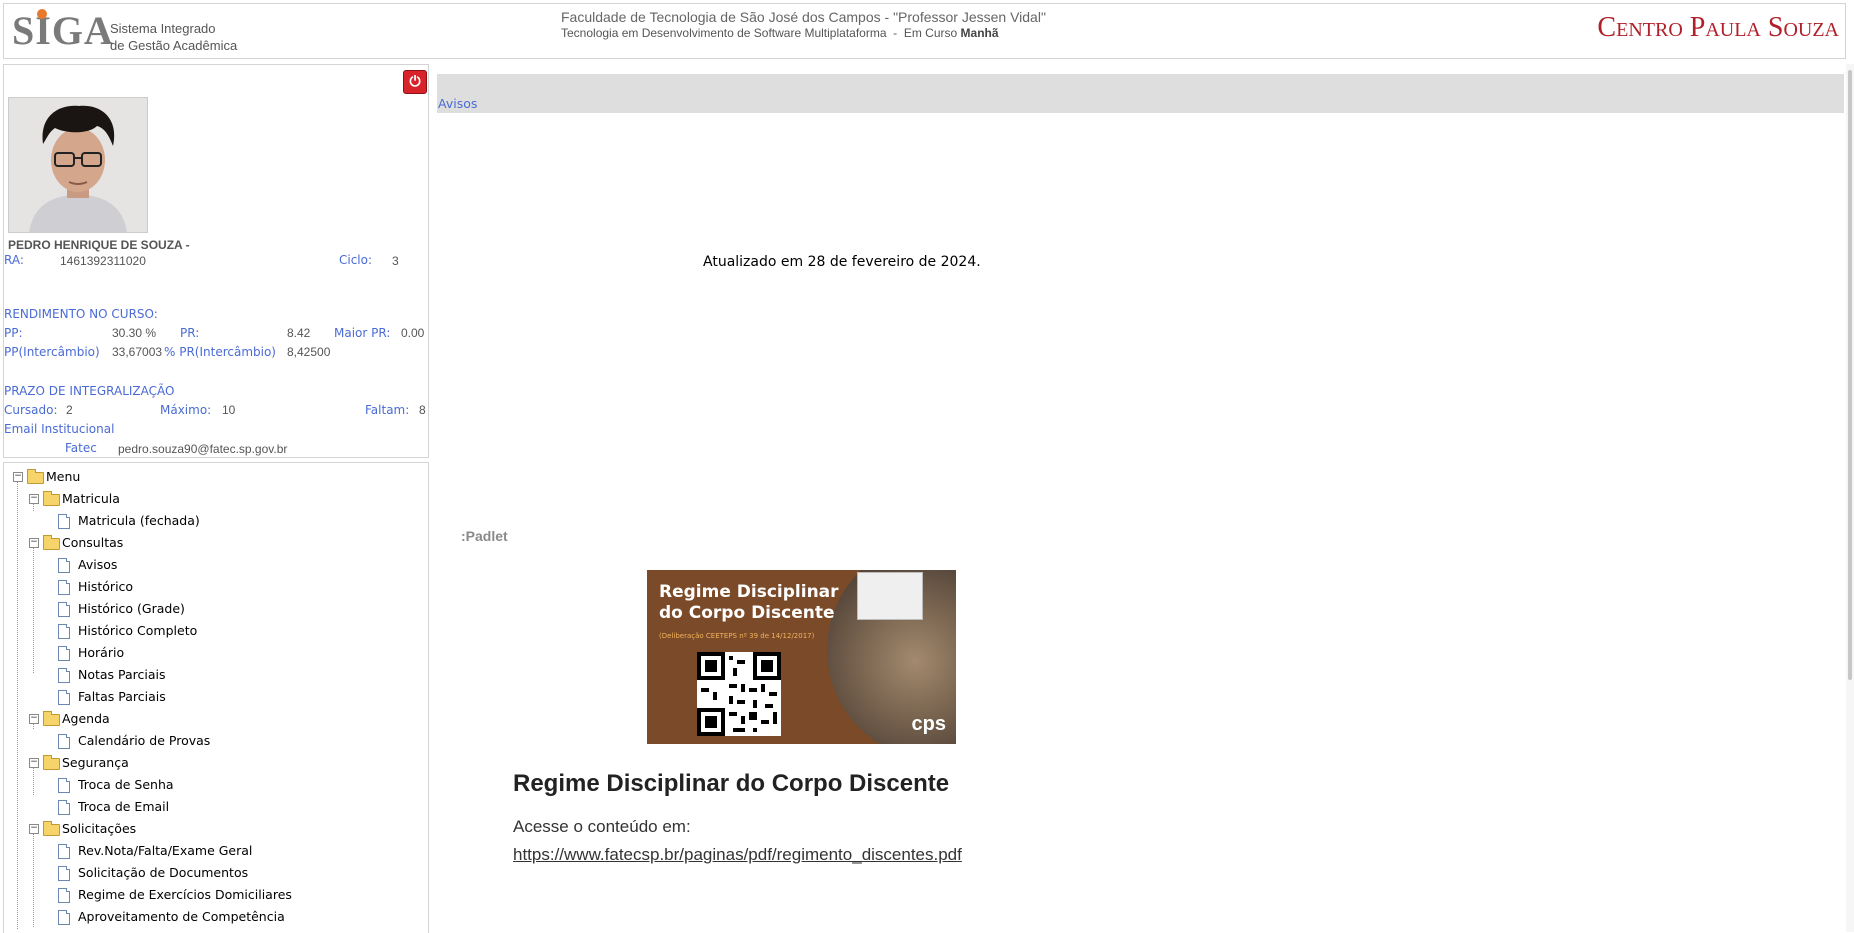  What do you see at coordinates (181, 916) in the screenshot?
I see `menu-item-label: Aproveitamento de Competência` at bounding box center [181, 916].